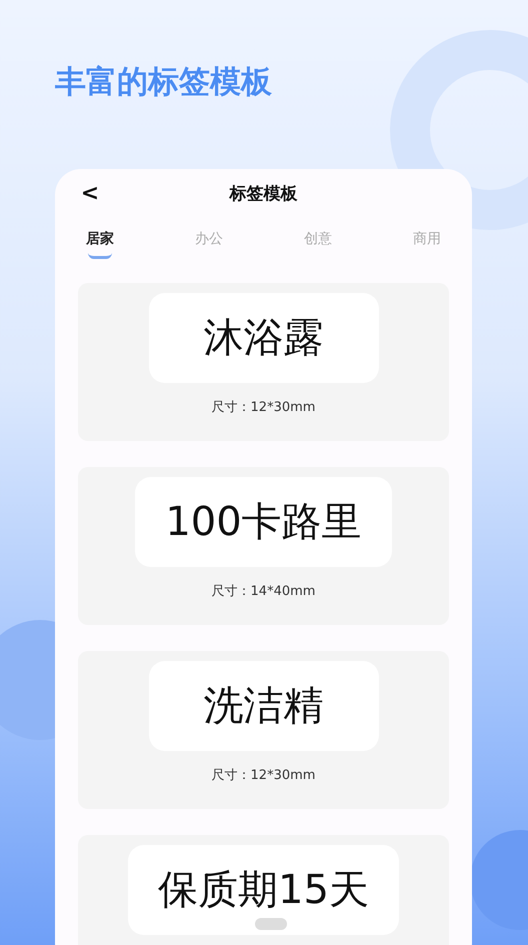 Image resolution: width=528 pixels, height=945 pixels. I want to click on headline: 丰富的标签模板, so click(163, 82).